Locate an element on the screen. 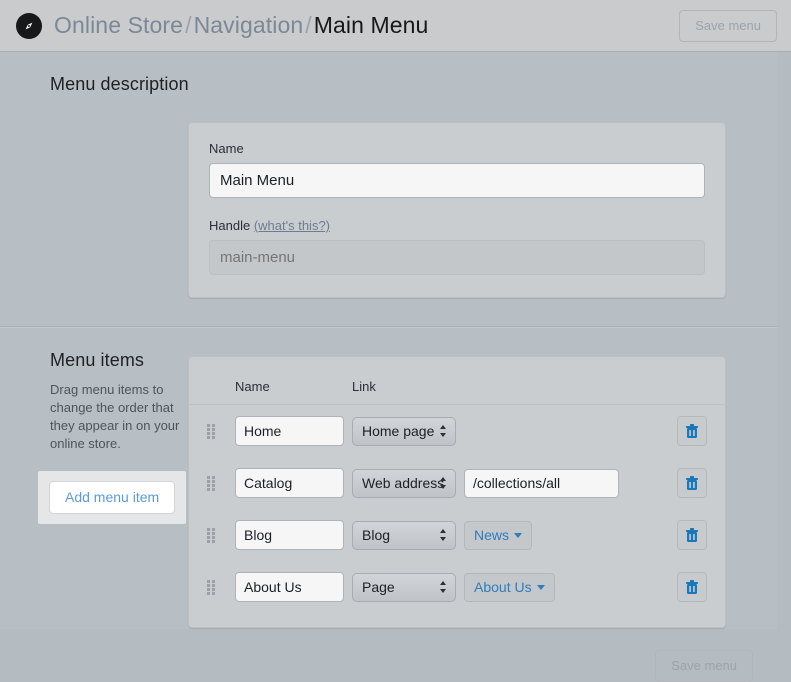  menu-item-row: Home page is located at coordinates (457, 431).